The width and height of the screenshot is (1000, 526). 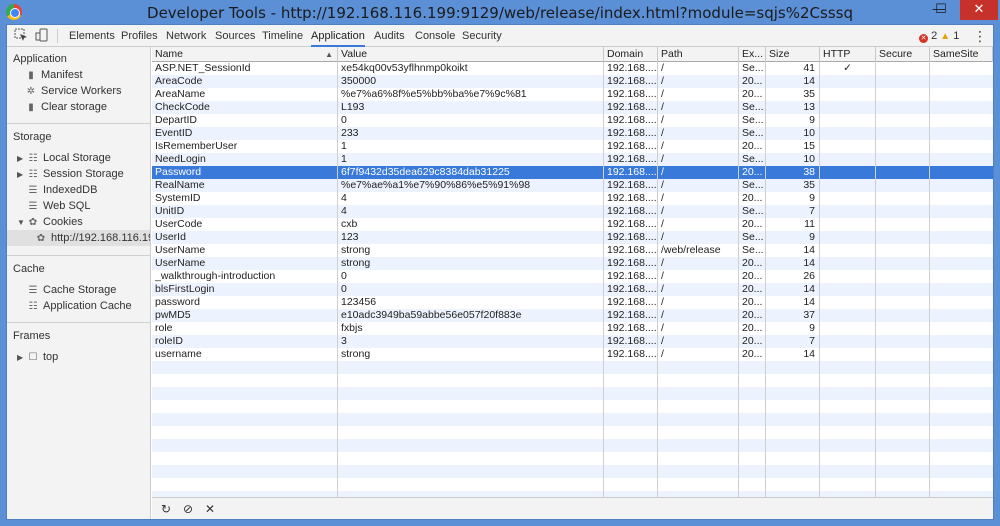 I want to click on column-divider, so click(x=875, y=279).